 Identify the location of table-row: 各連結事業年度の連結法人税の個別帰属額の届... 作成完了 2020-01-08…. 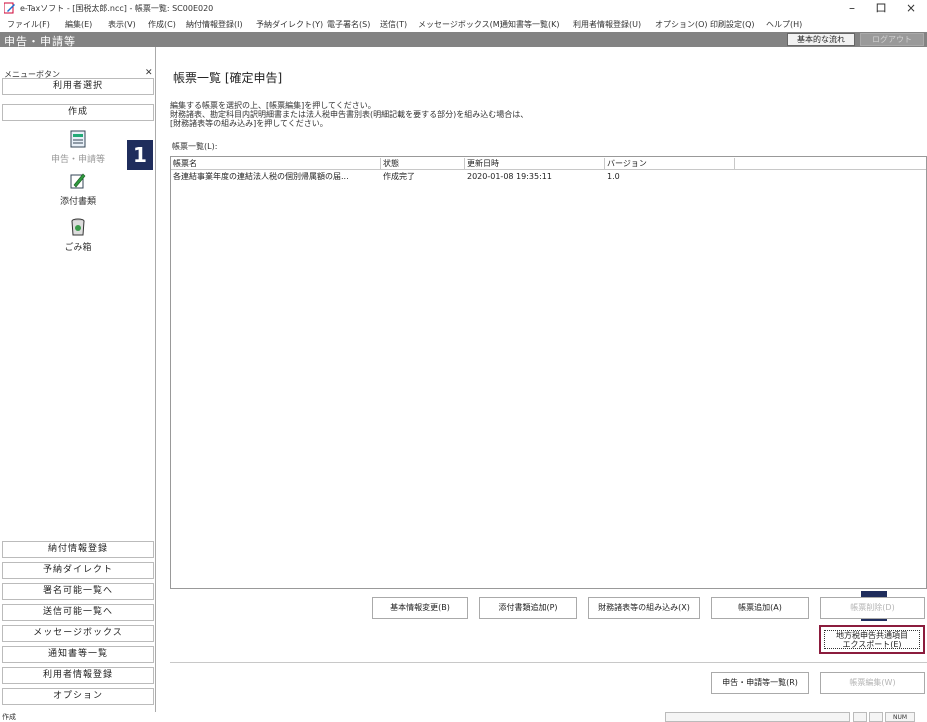
(548, 177).